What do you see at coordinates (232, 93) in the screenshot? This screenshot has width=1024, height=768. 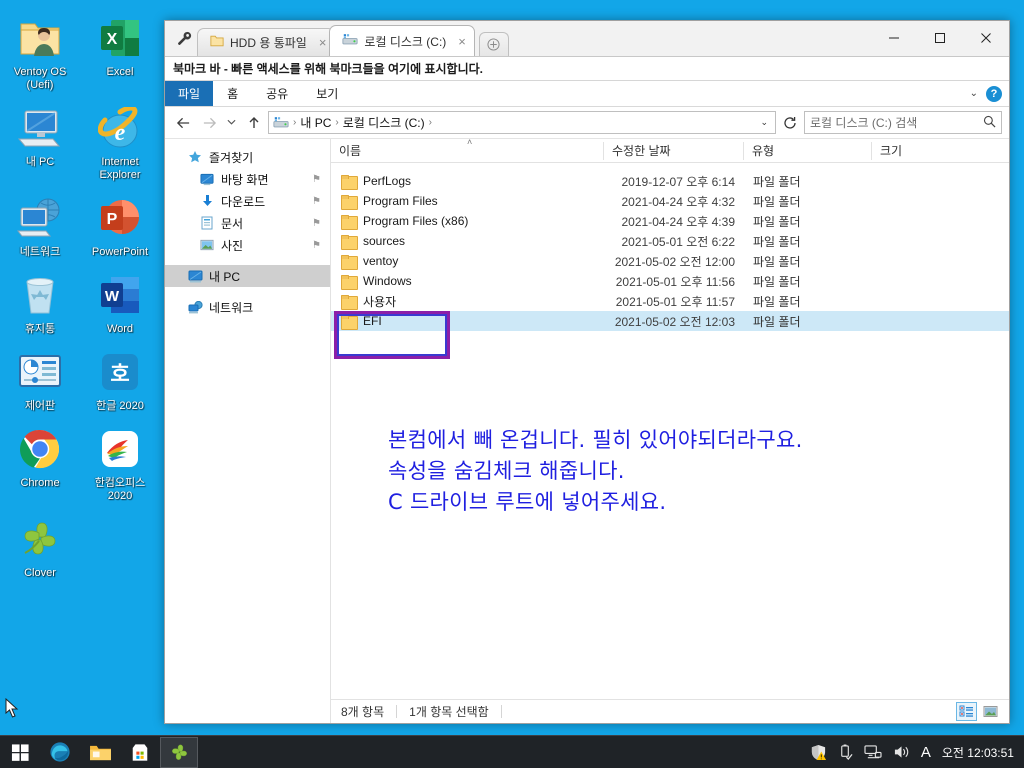 I see `ribbon-tab-home: 홈` at bounding box center [232, 93].